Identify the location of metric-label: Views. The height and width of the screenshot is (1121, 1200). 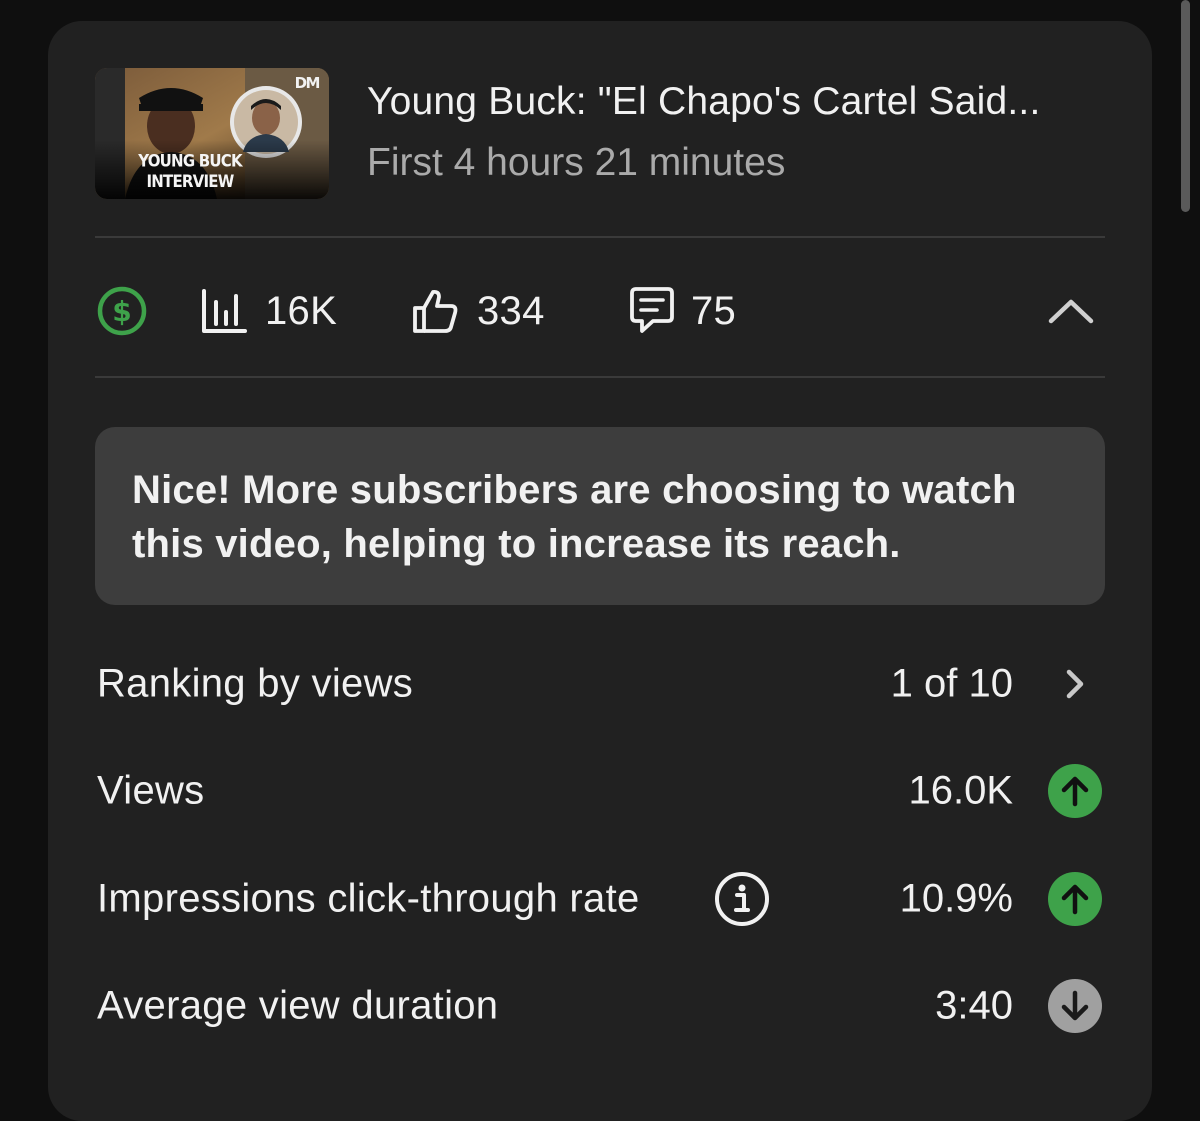
(151, 790).